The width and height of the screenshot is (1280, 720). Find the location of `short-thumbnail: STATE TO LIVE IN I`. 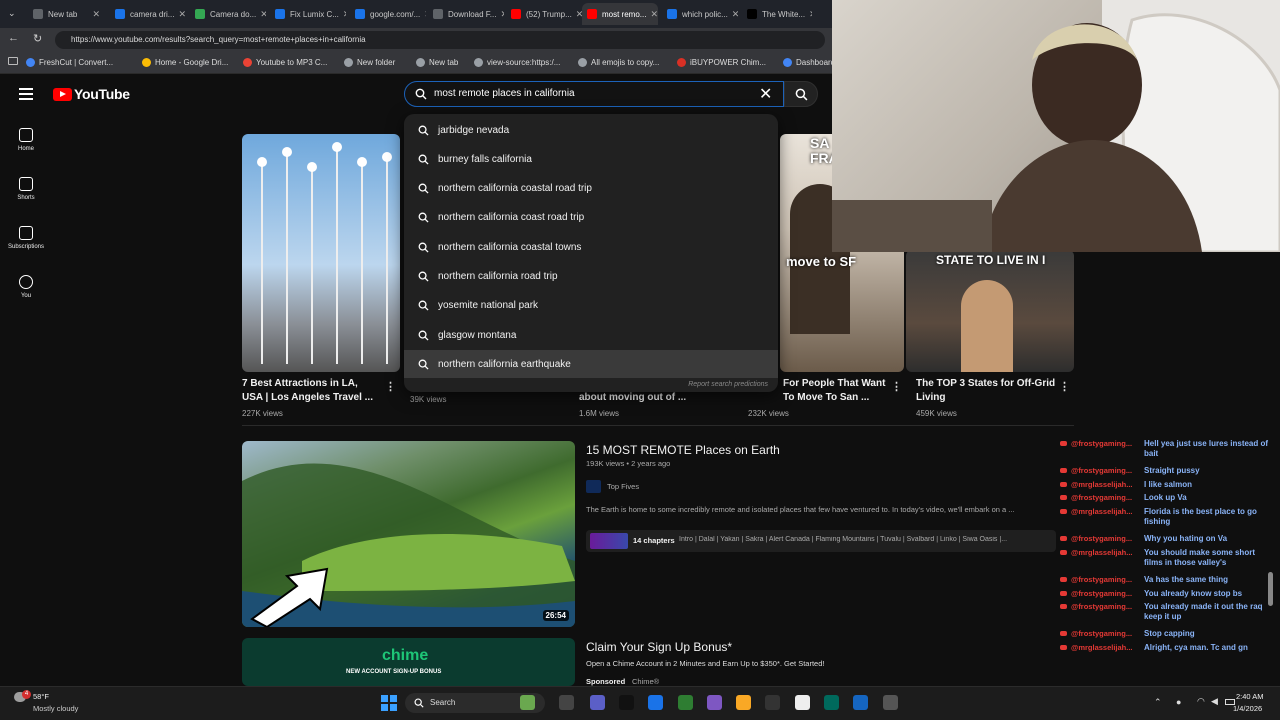

short-thumbnail: STATE TO LIVE IN I is located at coordinates (990, 311).